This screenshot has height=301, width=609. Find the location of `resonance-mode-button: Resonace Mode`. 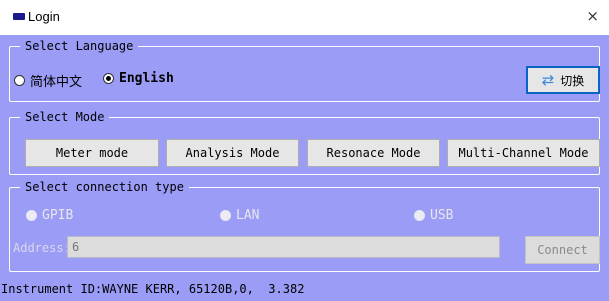

resonance-mode-button: Resonace Mode is located at coordinates (373, 153).